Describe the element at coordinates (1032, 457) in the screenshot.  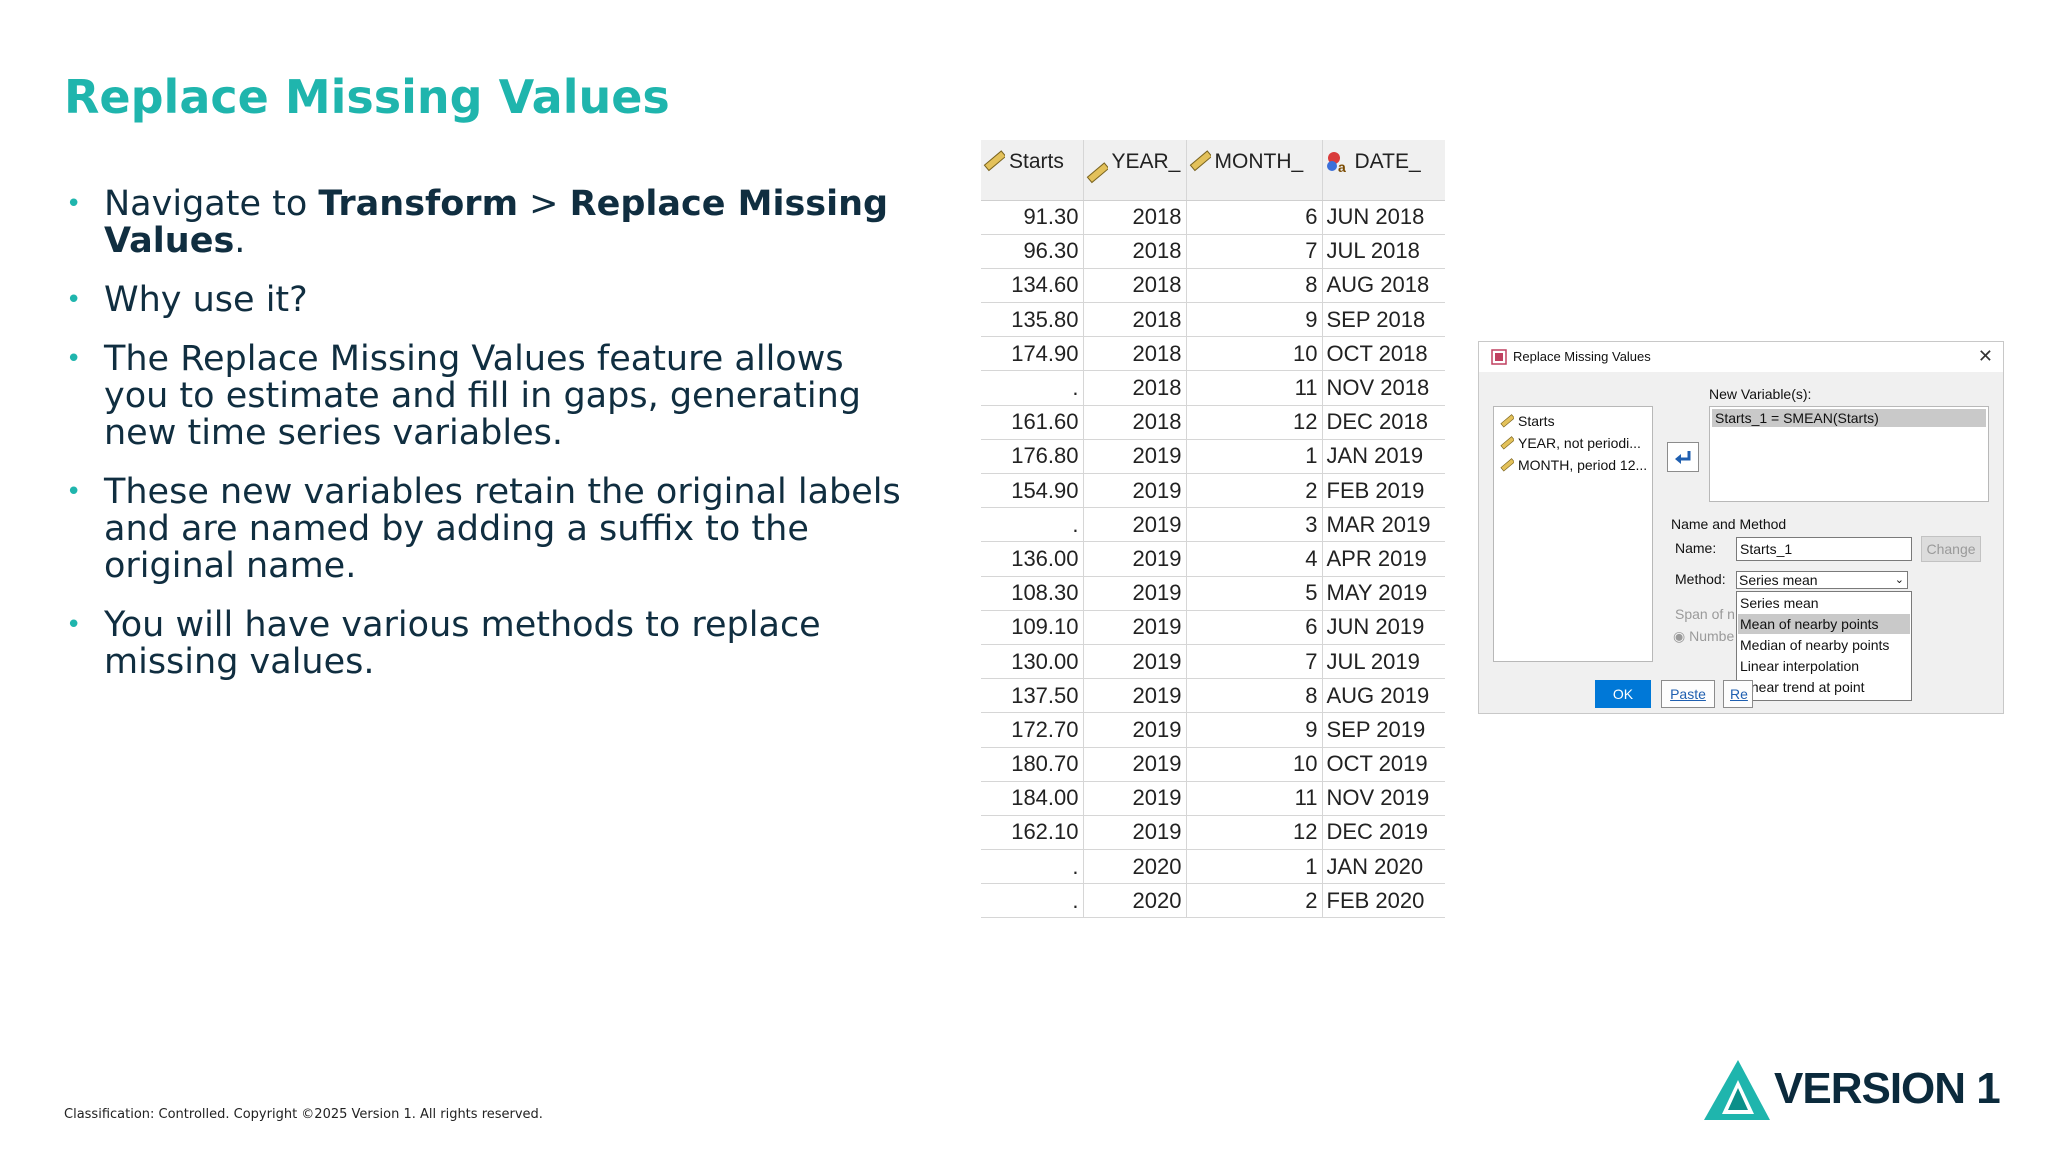
I see `cell-starts: 176.80` at that location.